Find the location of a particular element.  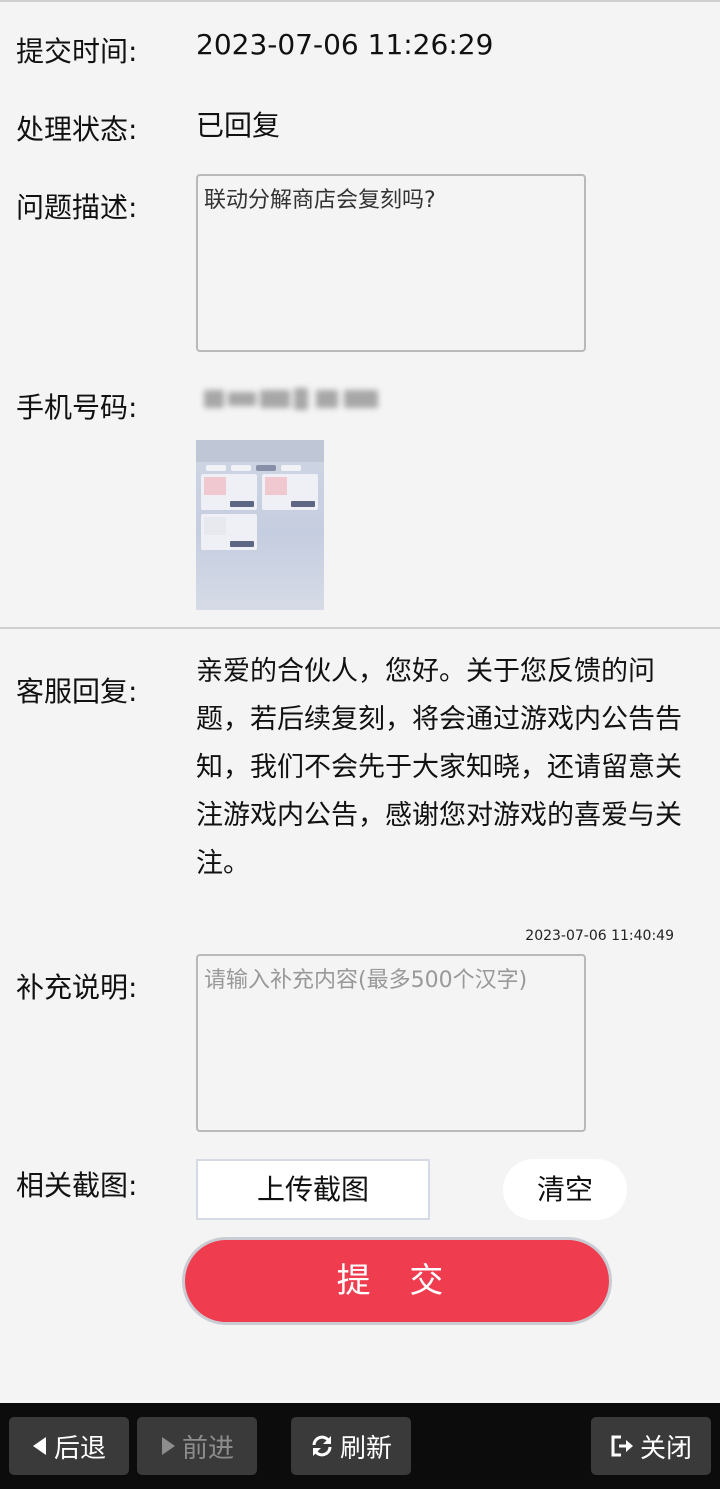

forward-button: 前进 is located at coordinates (197, 1446).